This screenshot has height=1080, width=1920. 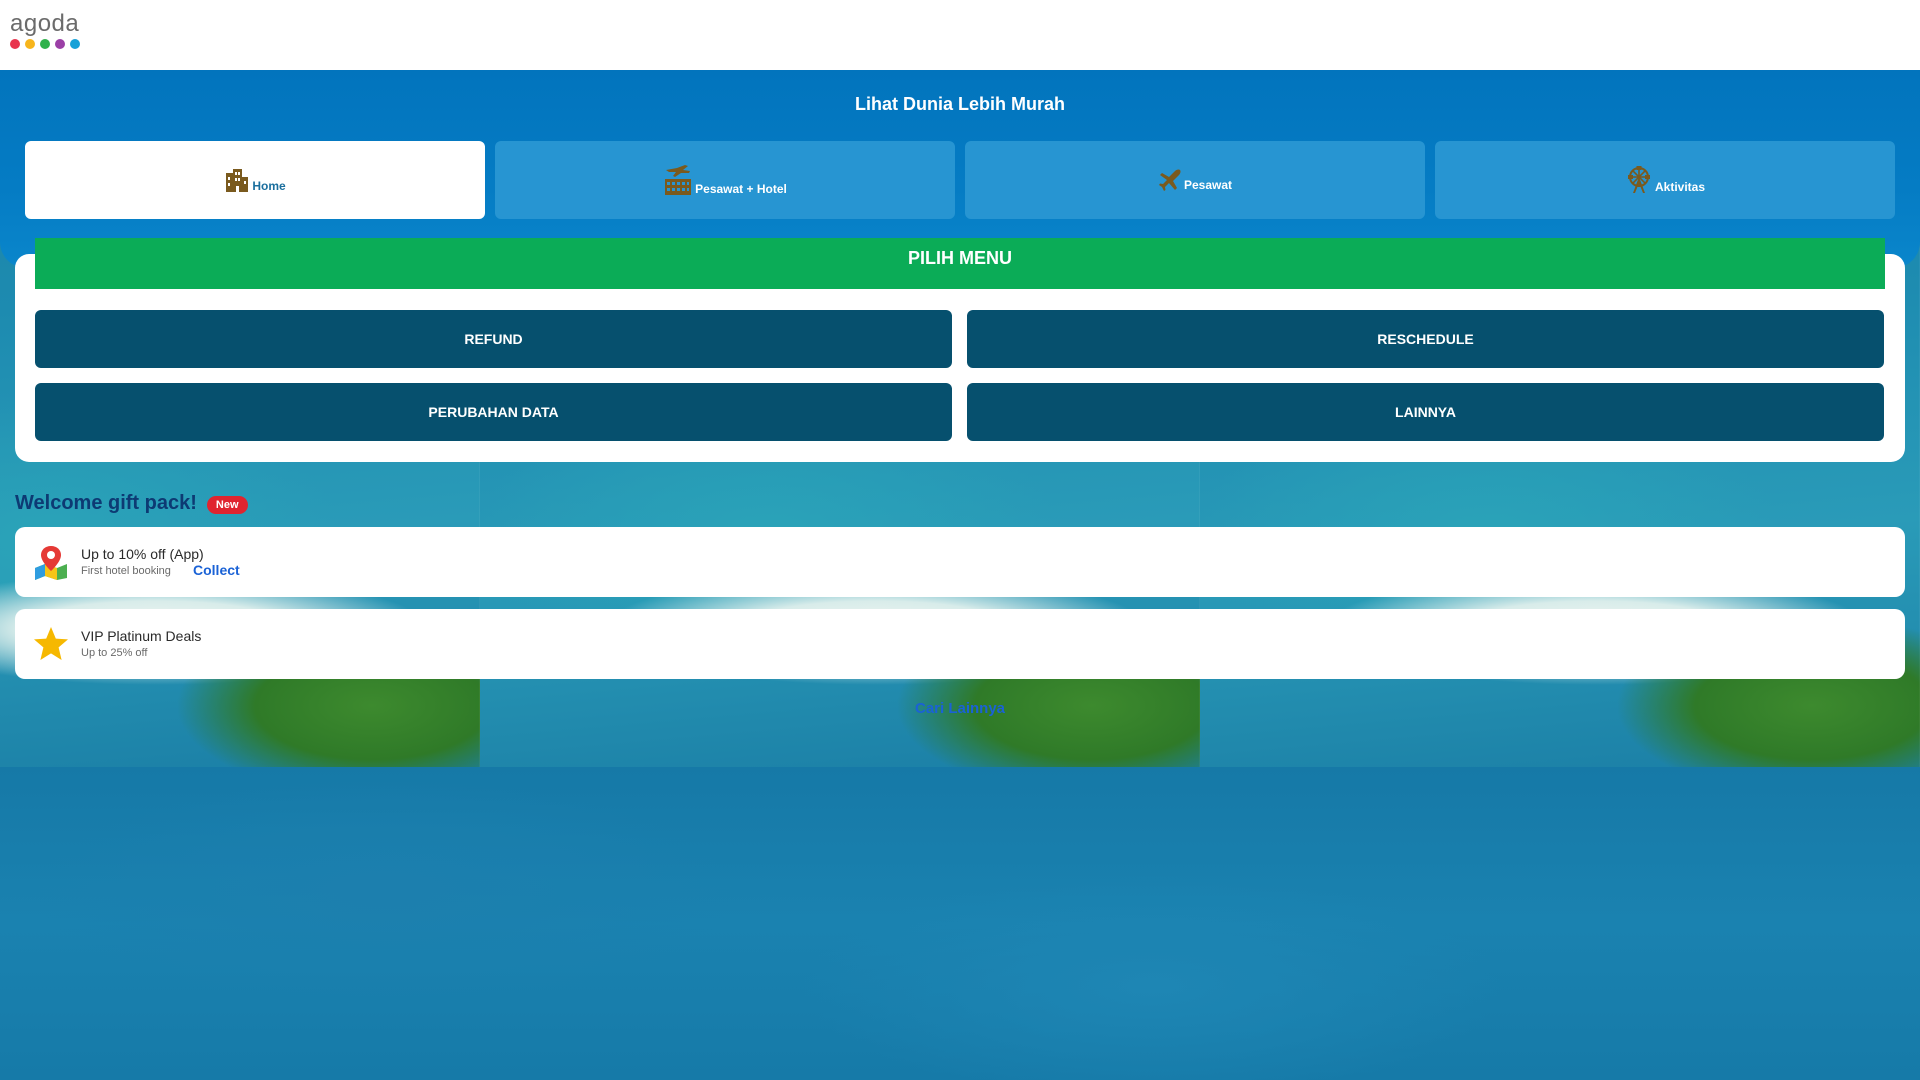 I want to click on logo-dots, so click(x=46, y=44).